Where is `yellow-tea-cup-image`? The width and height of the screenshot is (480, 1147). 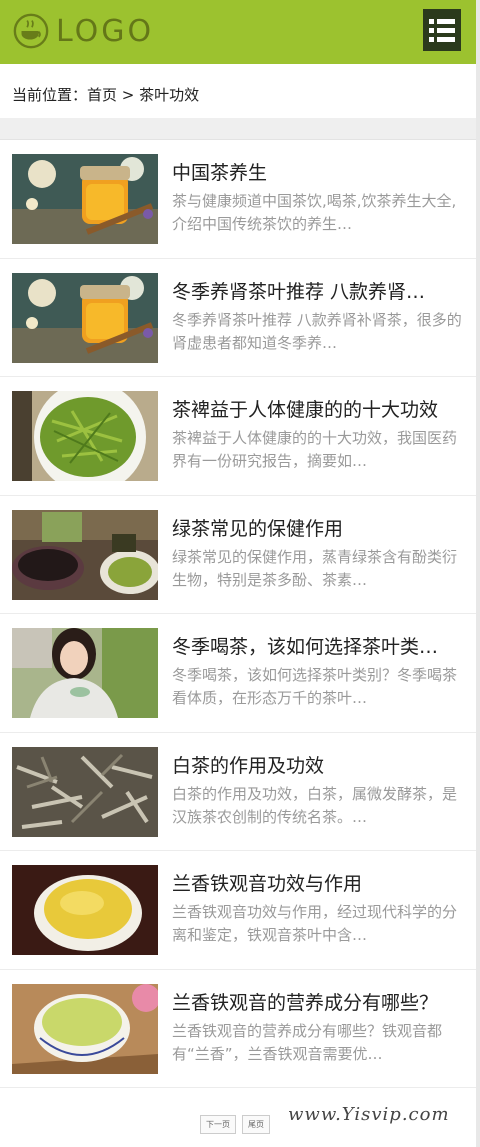
yellow-tea-cup-image is located at coordinates (85, 910).